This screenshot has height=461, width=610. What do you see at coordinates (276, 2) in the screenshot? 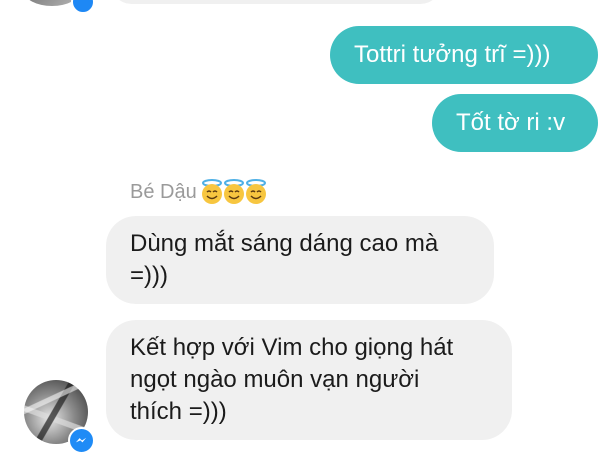
I see `previous-incoming-message-fragment` at bounding box center [276, 2].